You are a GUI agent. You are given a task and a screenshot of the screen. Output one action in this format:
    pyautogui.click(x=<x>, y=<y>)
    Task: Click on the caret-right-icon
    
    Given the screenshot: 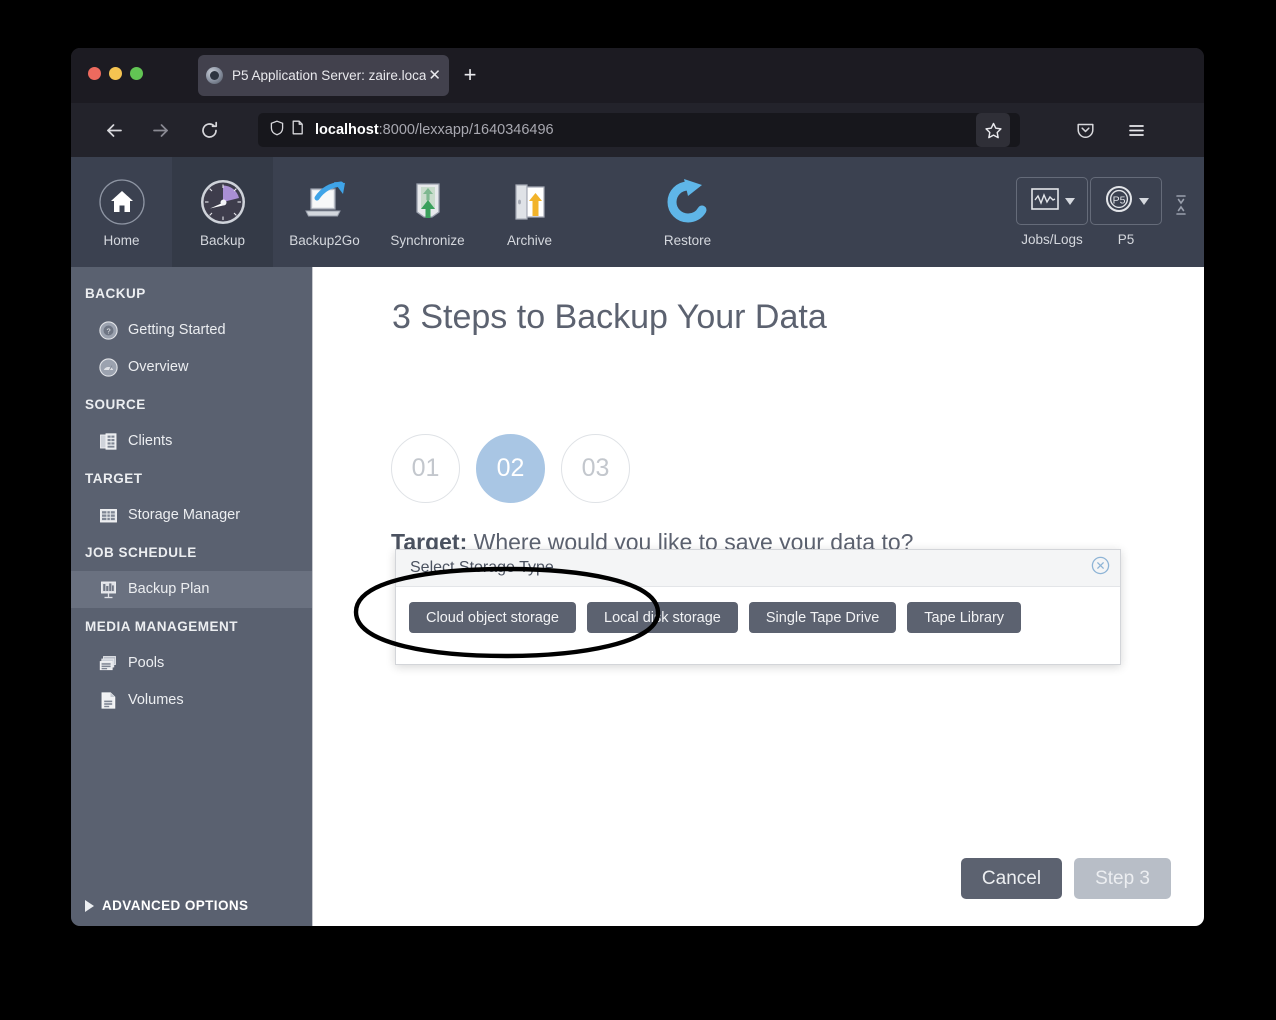 What is the action you would take?
    pyautogui.click(x=89, y=905)
    